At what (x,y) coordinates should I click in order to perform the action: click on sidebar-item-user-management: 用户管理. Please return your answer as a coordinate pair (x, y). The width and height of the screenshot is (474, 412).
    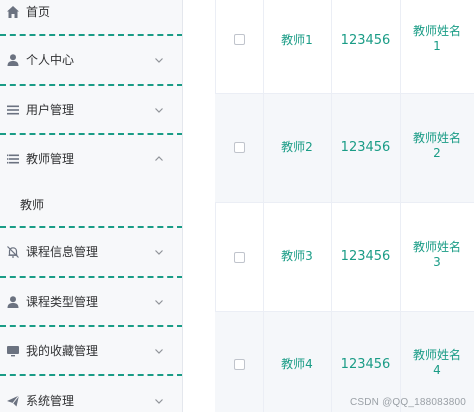
    Looking at the image, I should click on (91, 110).